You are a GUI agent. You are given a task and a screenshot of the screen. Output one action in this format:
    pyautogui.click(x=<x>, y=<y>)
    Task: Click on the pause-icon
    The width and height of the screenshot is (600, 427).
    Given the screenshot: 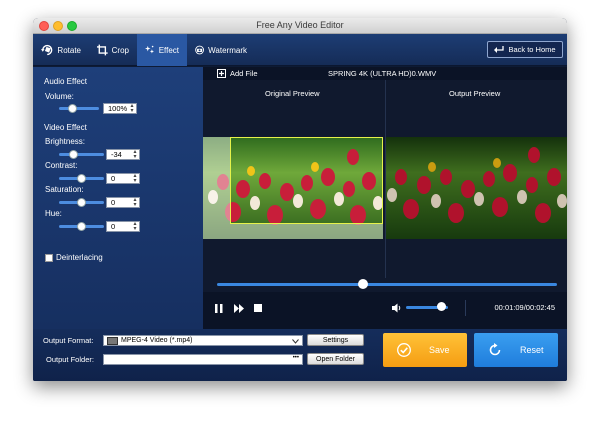 What is the action you would take?
    pyautogui.click(x=219, y=308)
    